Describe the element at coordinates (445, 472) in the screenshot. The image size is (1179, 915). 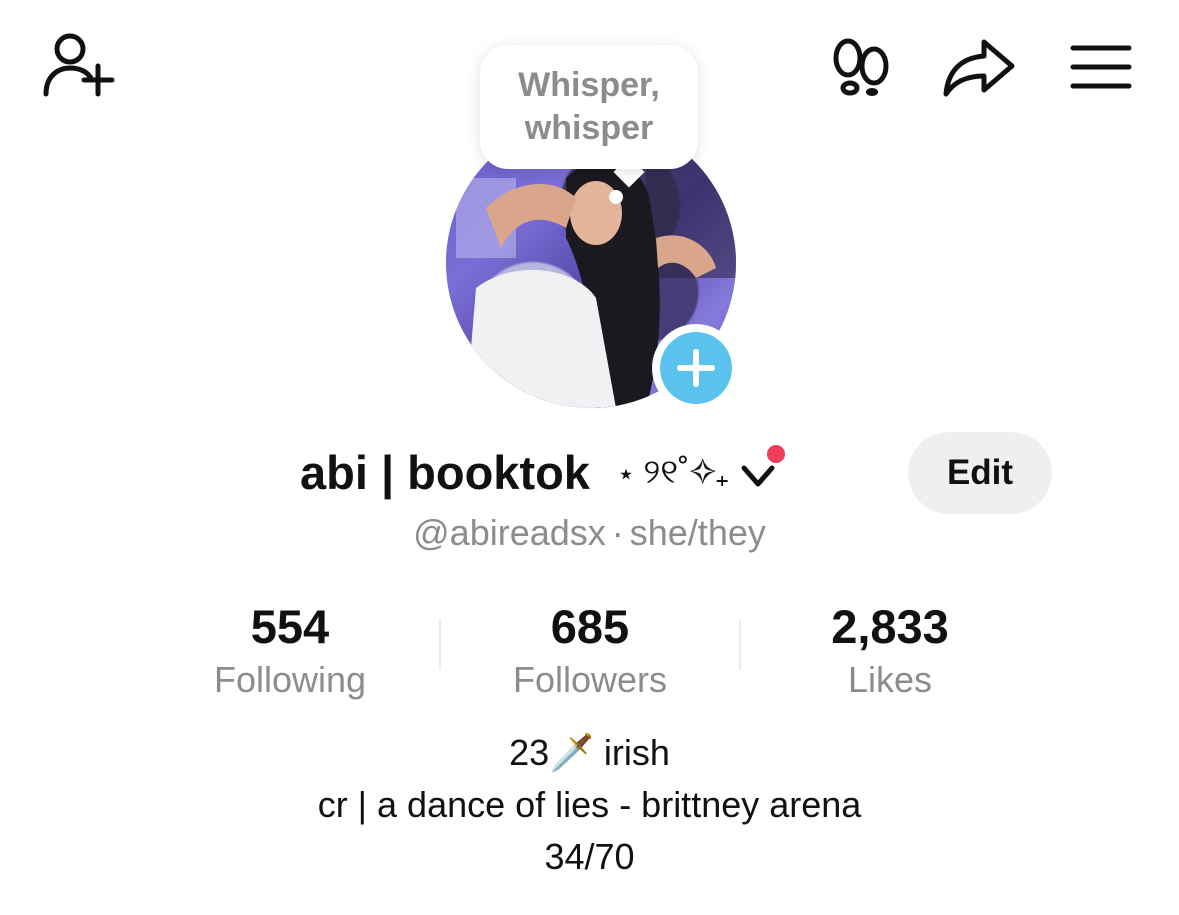
I see `display-name: abi | booktok` at that location.